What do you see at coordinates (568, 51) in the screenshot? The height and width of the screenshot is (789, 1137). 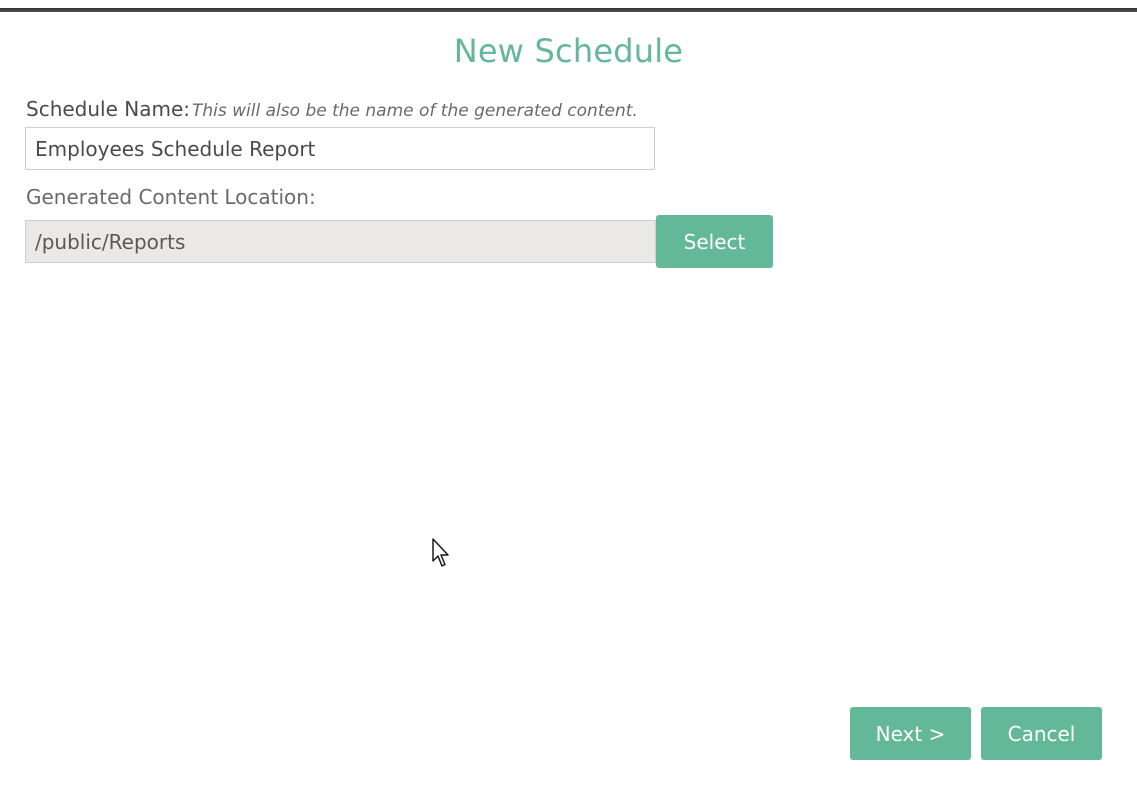 I see `dialog-title: New Schedule` at bounding box center [568, 51].